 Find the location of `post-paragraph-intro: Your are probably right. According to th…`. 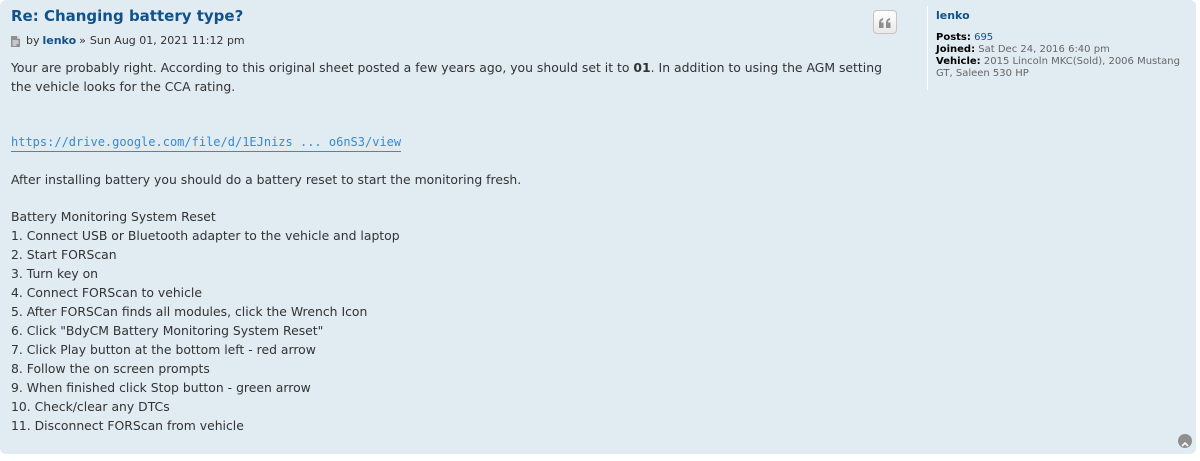

post-paragraph-intro: Your are probably right. According to th… is located at coordinates (451, 77).